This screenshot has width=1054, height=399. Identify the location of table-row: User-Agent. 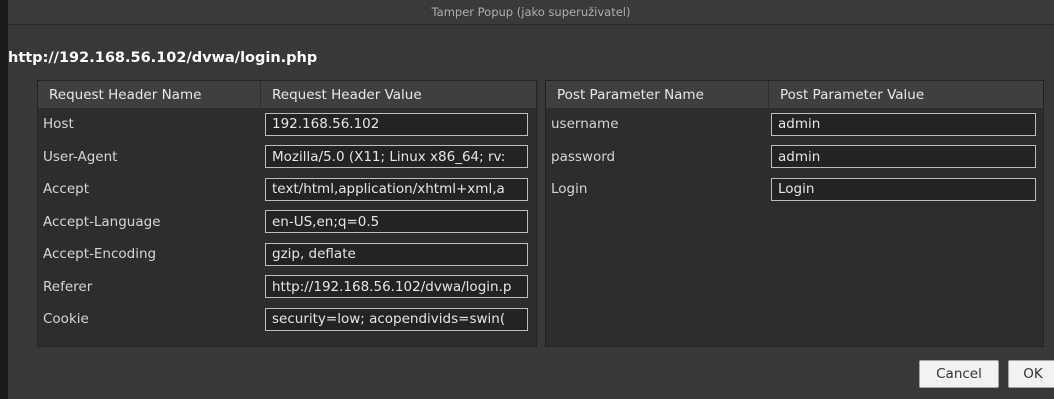
(287, 157).